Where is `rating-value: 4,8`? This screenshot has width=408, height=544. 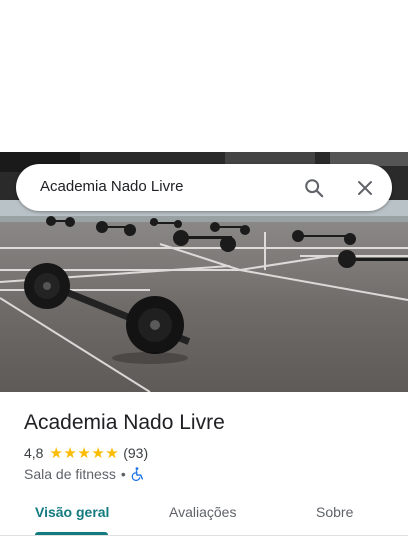
rating-value: 4,8 is located at coordinates (34, 453).